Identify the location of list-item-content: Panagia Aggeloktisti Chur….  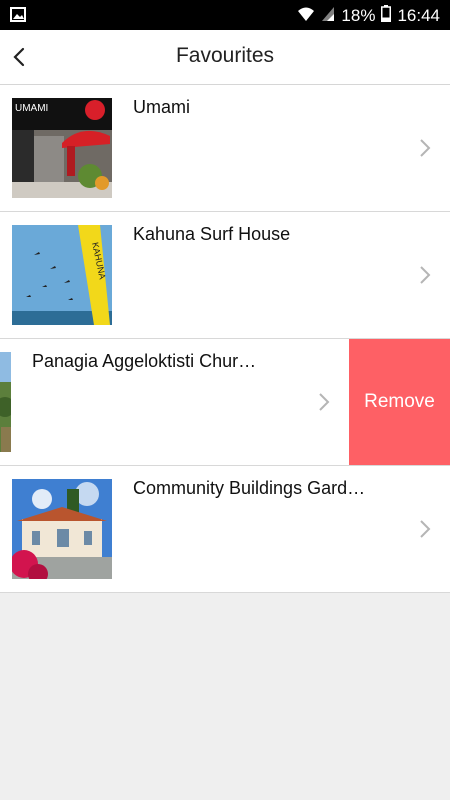
(174, 402).